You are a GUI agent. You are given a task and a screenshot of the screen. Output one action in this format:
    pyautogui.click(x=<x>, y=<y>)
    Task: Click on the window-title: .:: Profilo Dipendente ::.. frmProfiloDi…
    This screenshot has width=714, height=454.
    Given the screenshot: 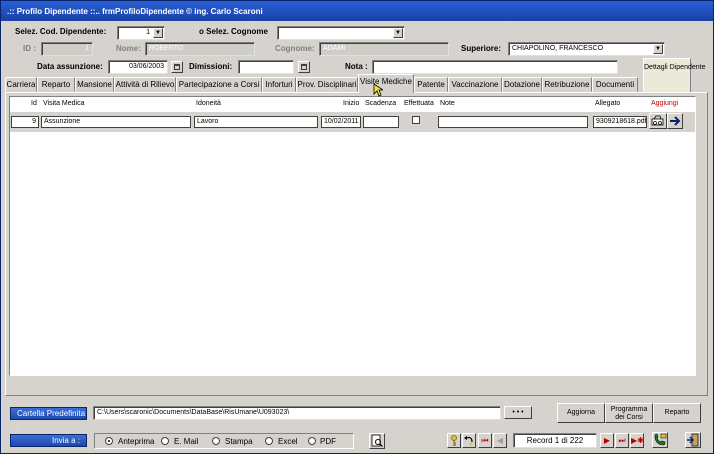 What is the action you would take?
    pyautogui.click(x=135, y=11)
    